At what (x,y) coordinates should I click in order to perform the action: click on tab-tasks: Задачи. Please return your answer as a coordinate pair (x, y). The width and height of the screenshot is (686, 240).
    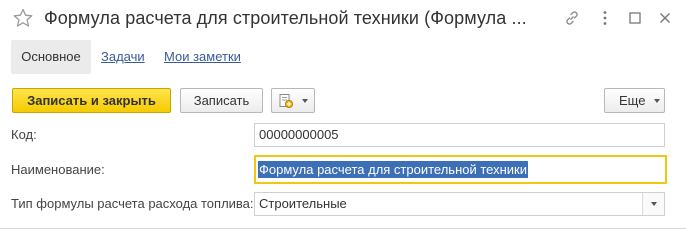
    Looking at the image, I should click on (123, 57).